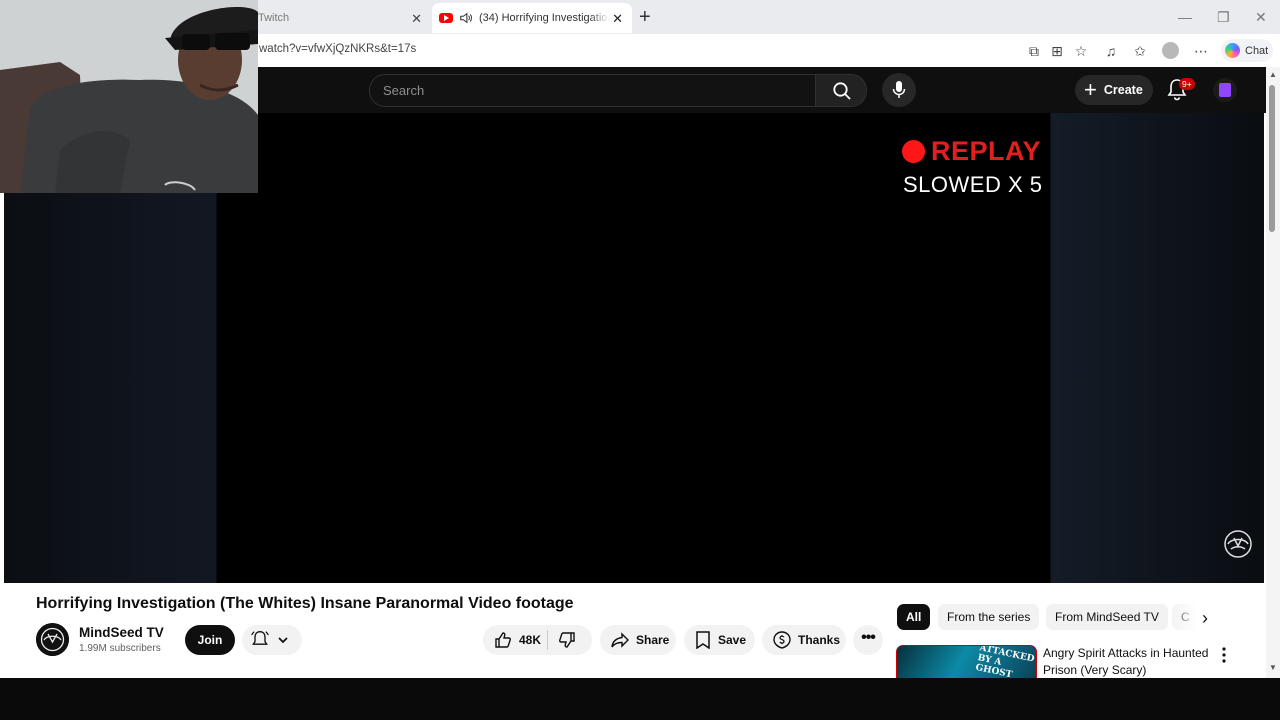 The width and height of the screenshot is (1280, 720). Describe the element at coordinates (1111, 51) in the screenshot. I see `media-control-icon: ♫` at that location.